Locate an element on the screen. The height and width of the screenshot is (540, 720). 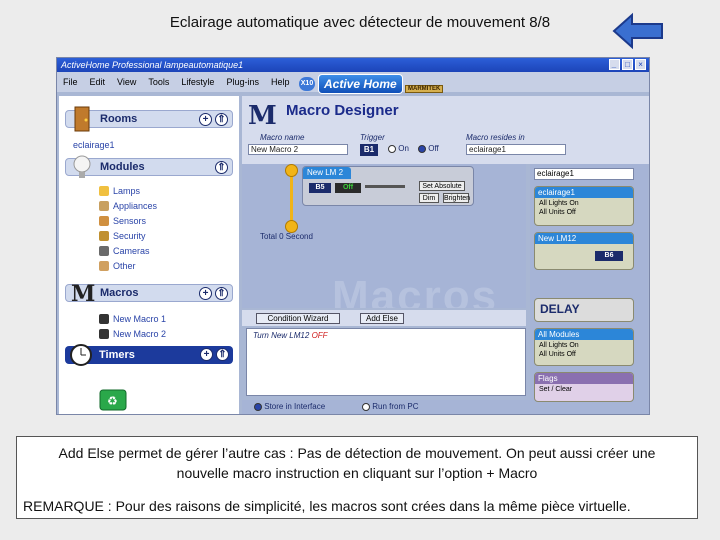
collapse-rooms-button: ⇑ is located at coordinates (221, 119).